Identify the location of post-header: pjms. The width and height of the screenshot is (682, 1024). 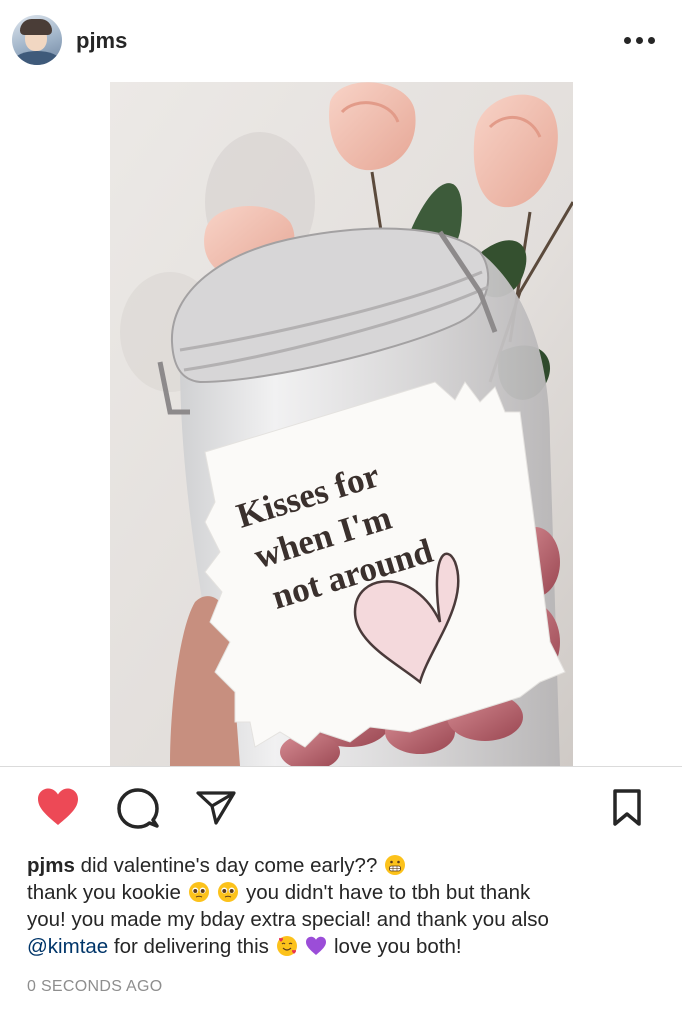
(341, 41).